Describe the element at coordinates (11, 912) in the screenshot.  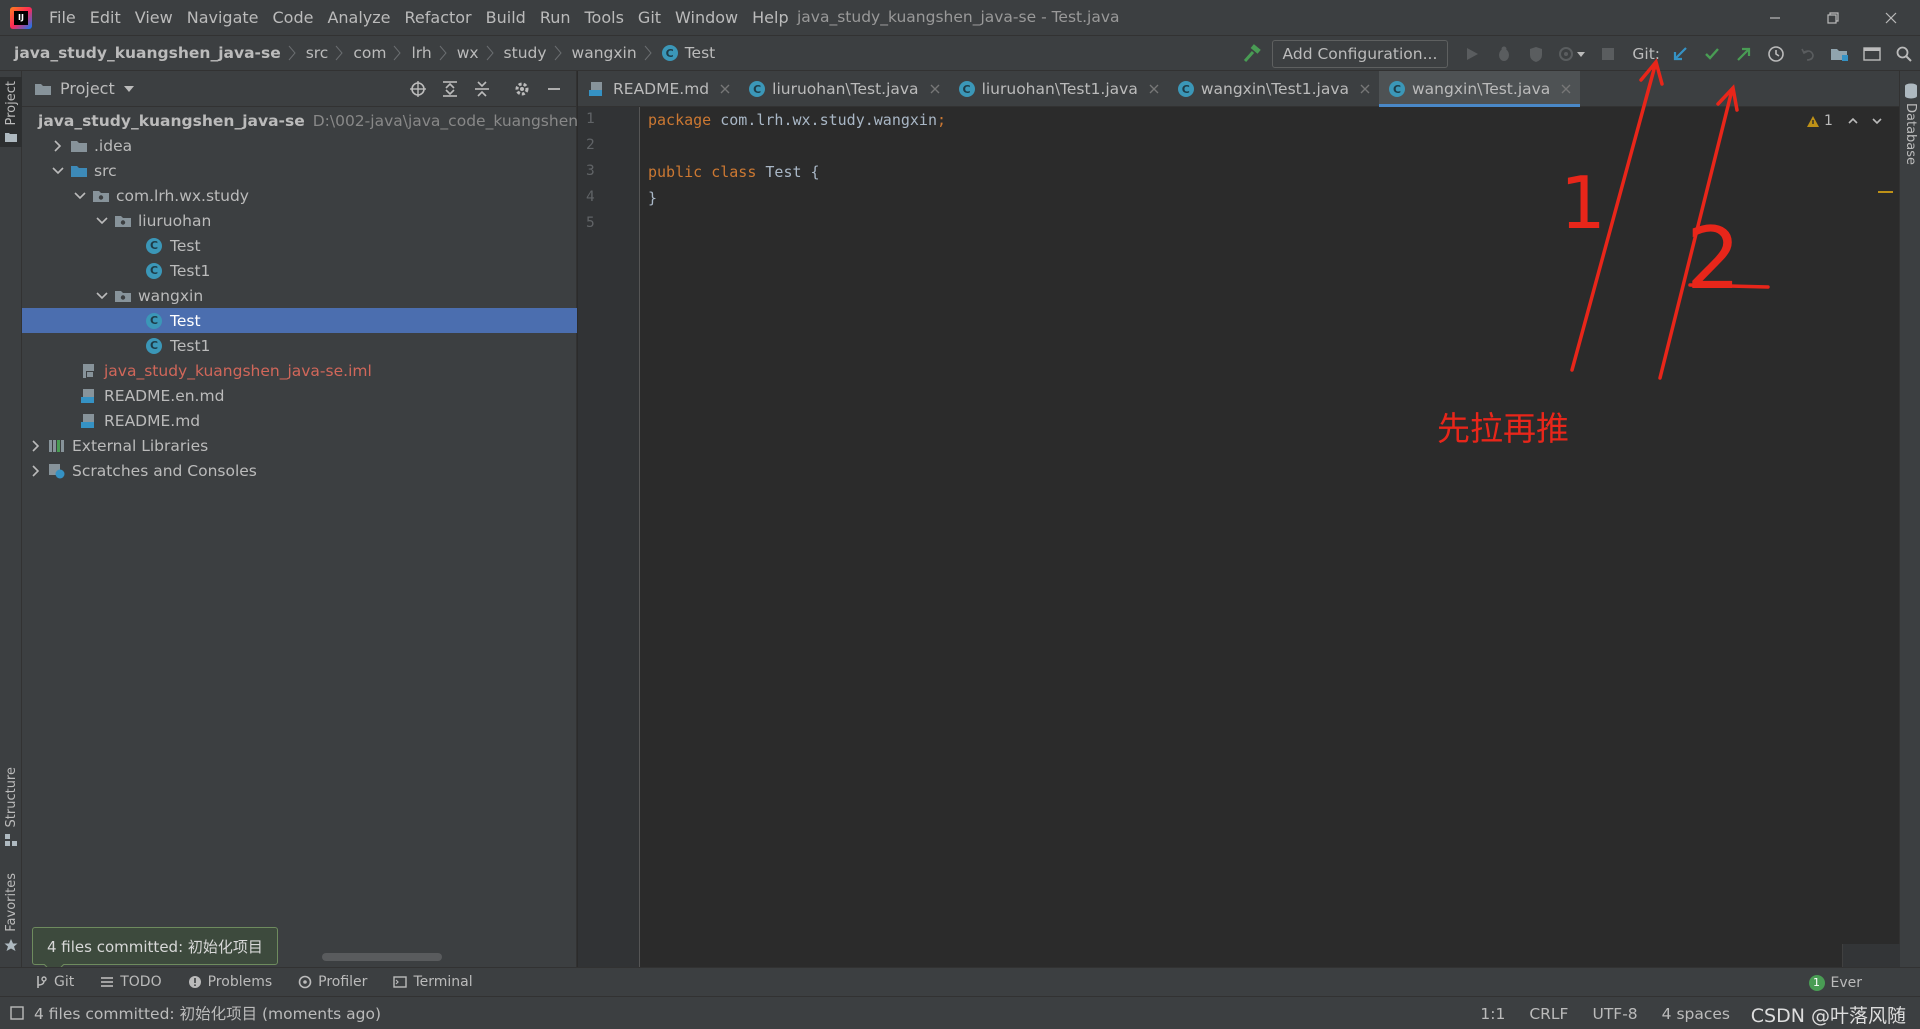
I see `favorites-tool-tab: Favorites` at that location.